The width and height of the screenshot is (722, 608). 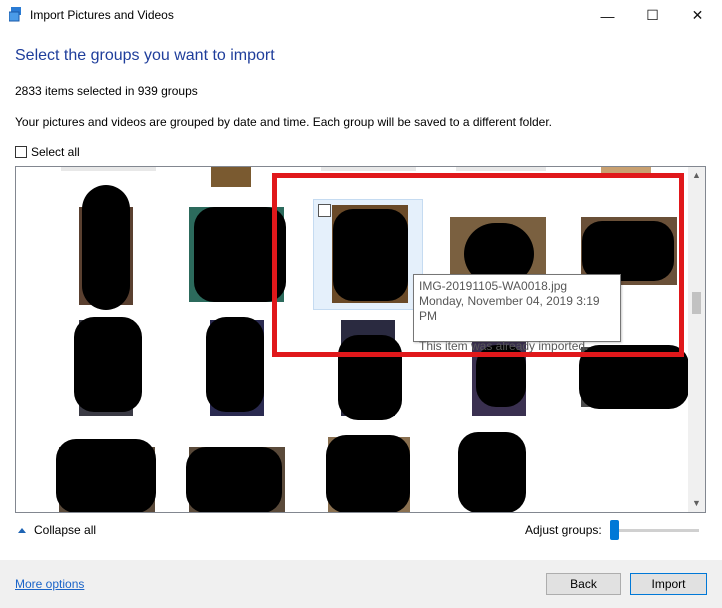 What do you see at coordinates (55, 152) in the screenshot?
I see `select-all-label: Select all` at bounding box center [55, 152].